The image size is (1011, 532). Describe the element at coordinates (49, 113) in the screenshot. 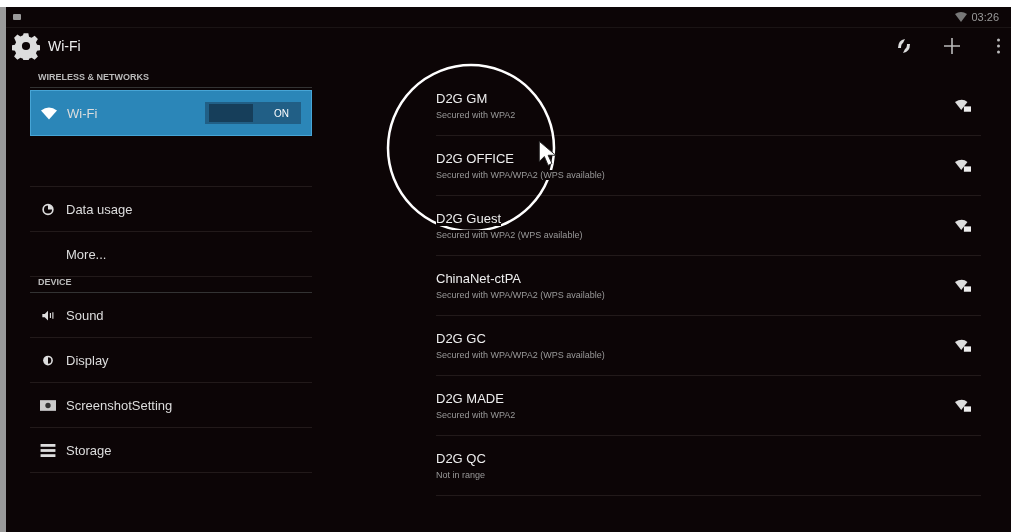

I see `wifi-icon` at that location.